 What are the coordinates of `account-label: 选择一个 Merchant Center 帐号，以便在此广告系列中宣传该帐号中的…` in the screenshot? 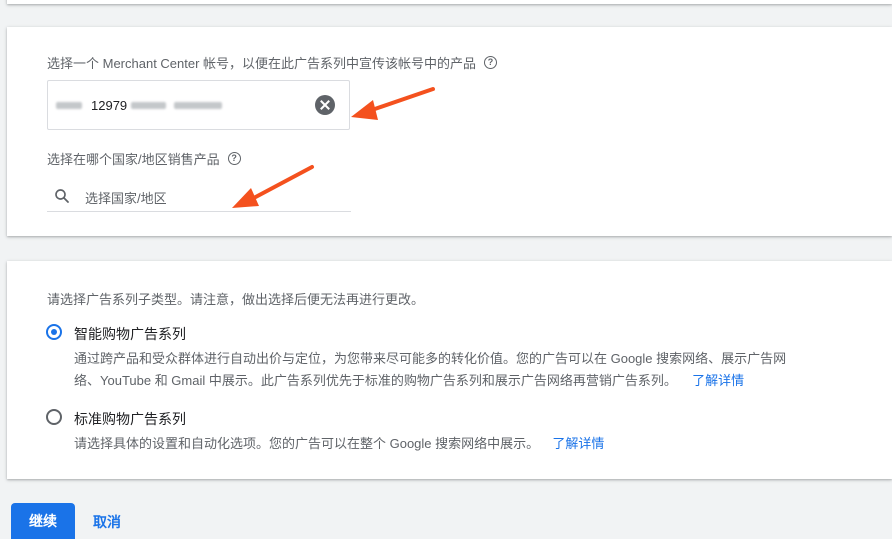 It's located at (262, 63).